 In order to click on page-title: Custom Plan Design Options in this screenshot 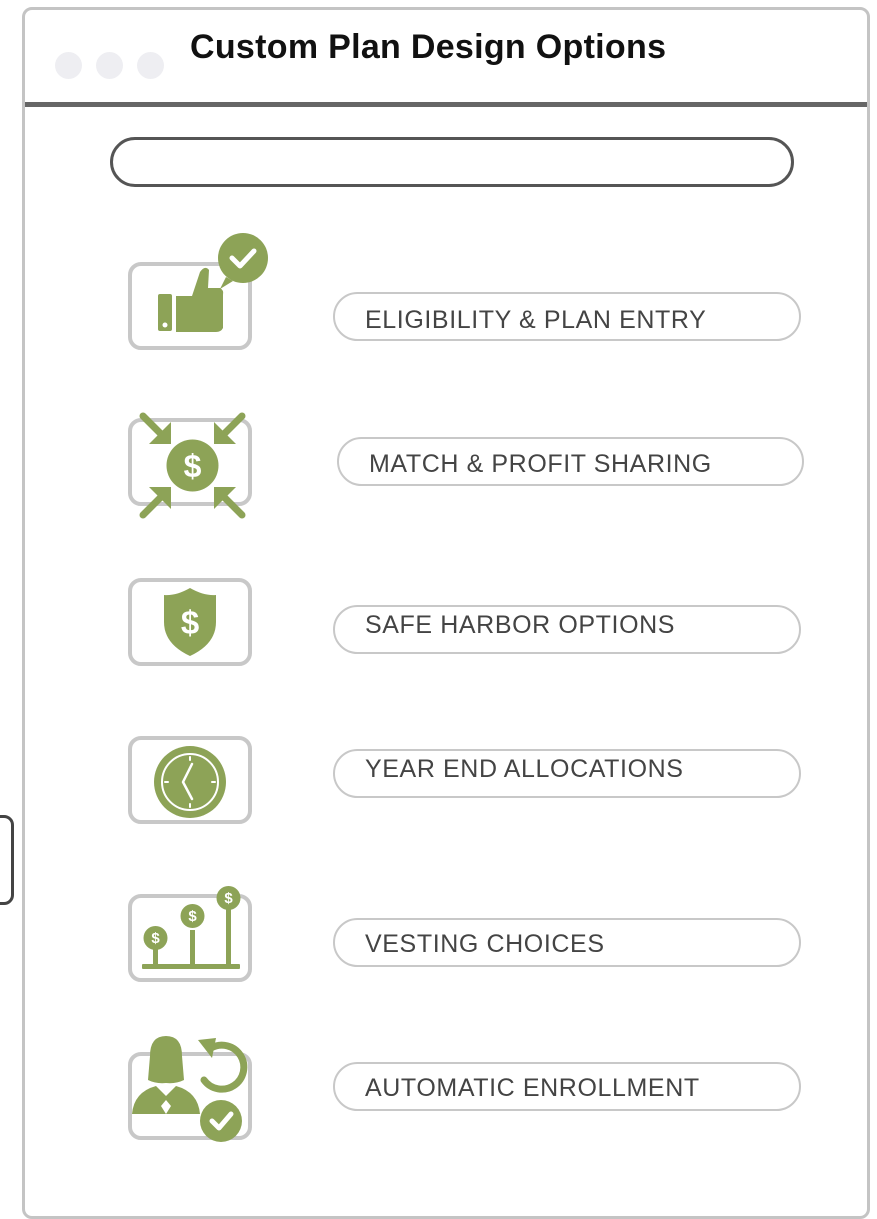, I will do `click(428, 47)`.